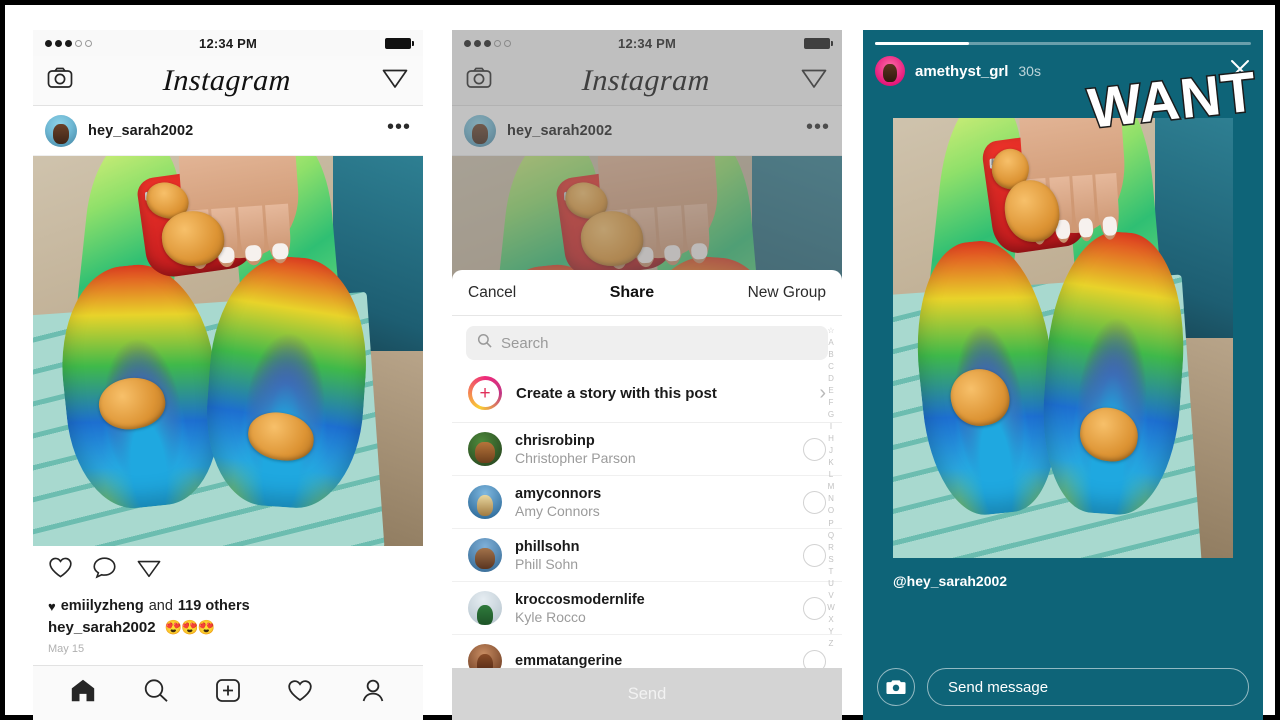  I want to click on index-letter: O, so click(831, 511).